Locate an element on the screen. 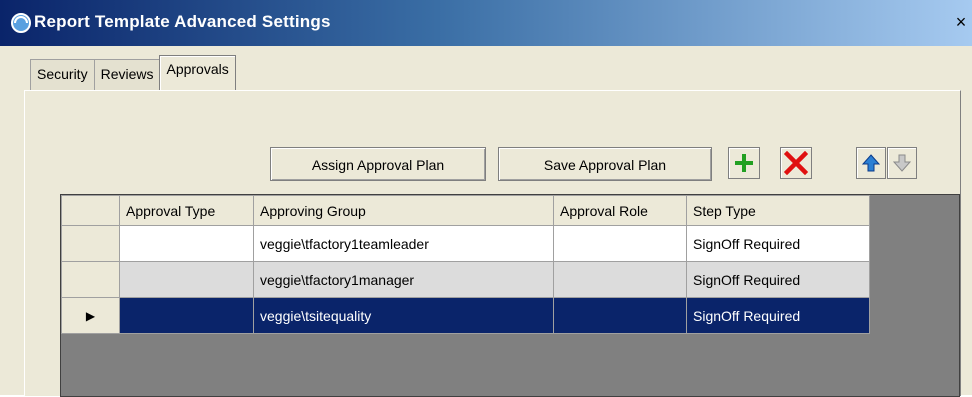 The image size is (972, 397). move-down-button is located at coordinates (902, 163).